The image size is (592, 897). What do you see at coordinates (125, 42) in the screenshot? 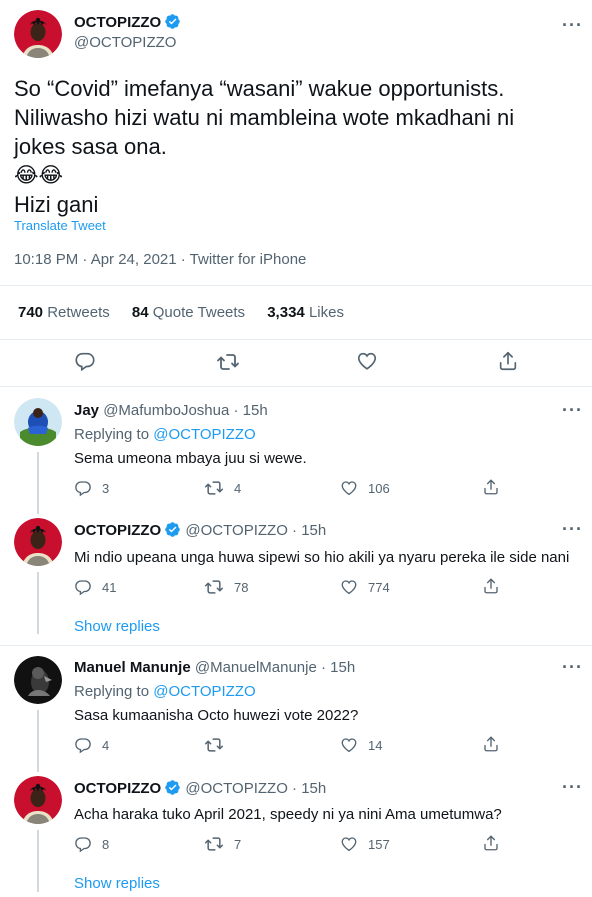
I see `author-handle: @OCTOPIZZO` at bounding box center [125, 42].